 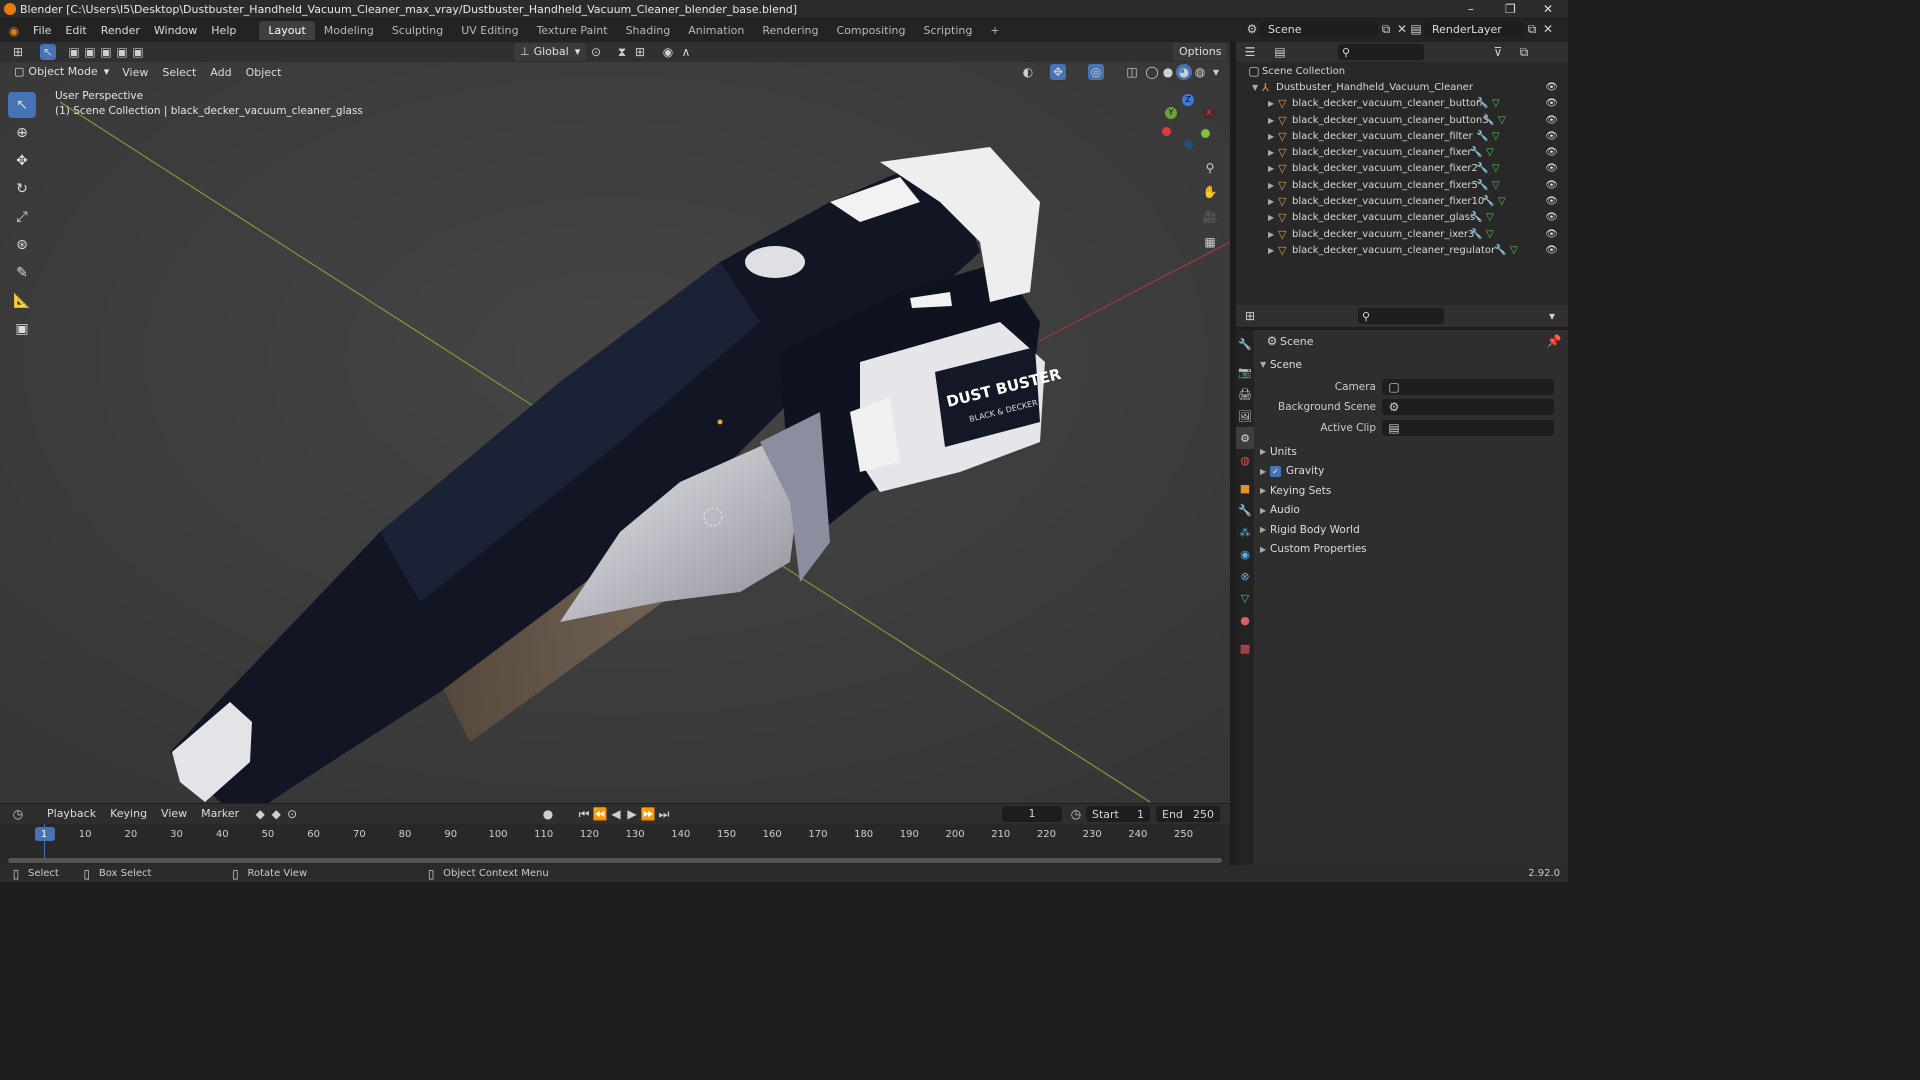 What do you see at coordinates (1411, 550) in the screenshot?
I see `panel-custom-properties: ▶ Custom Properties` at bounding box center [1411, 550].